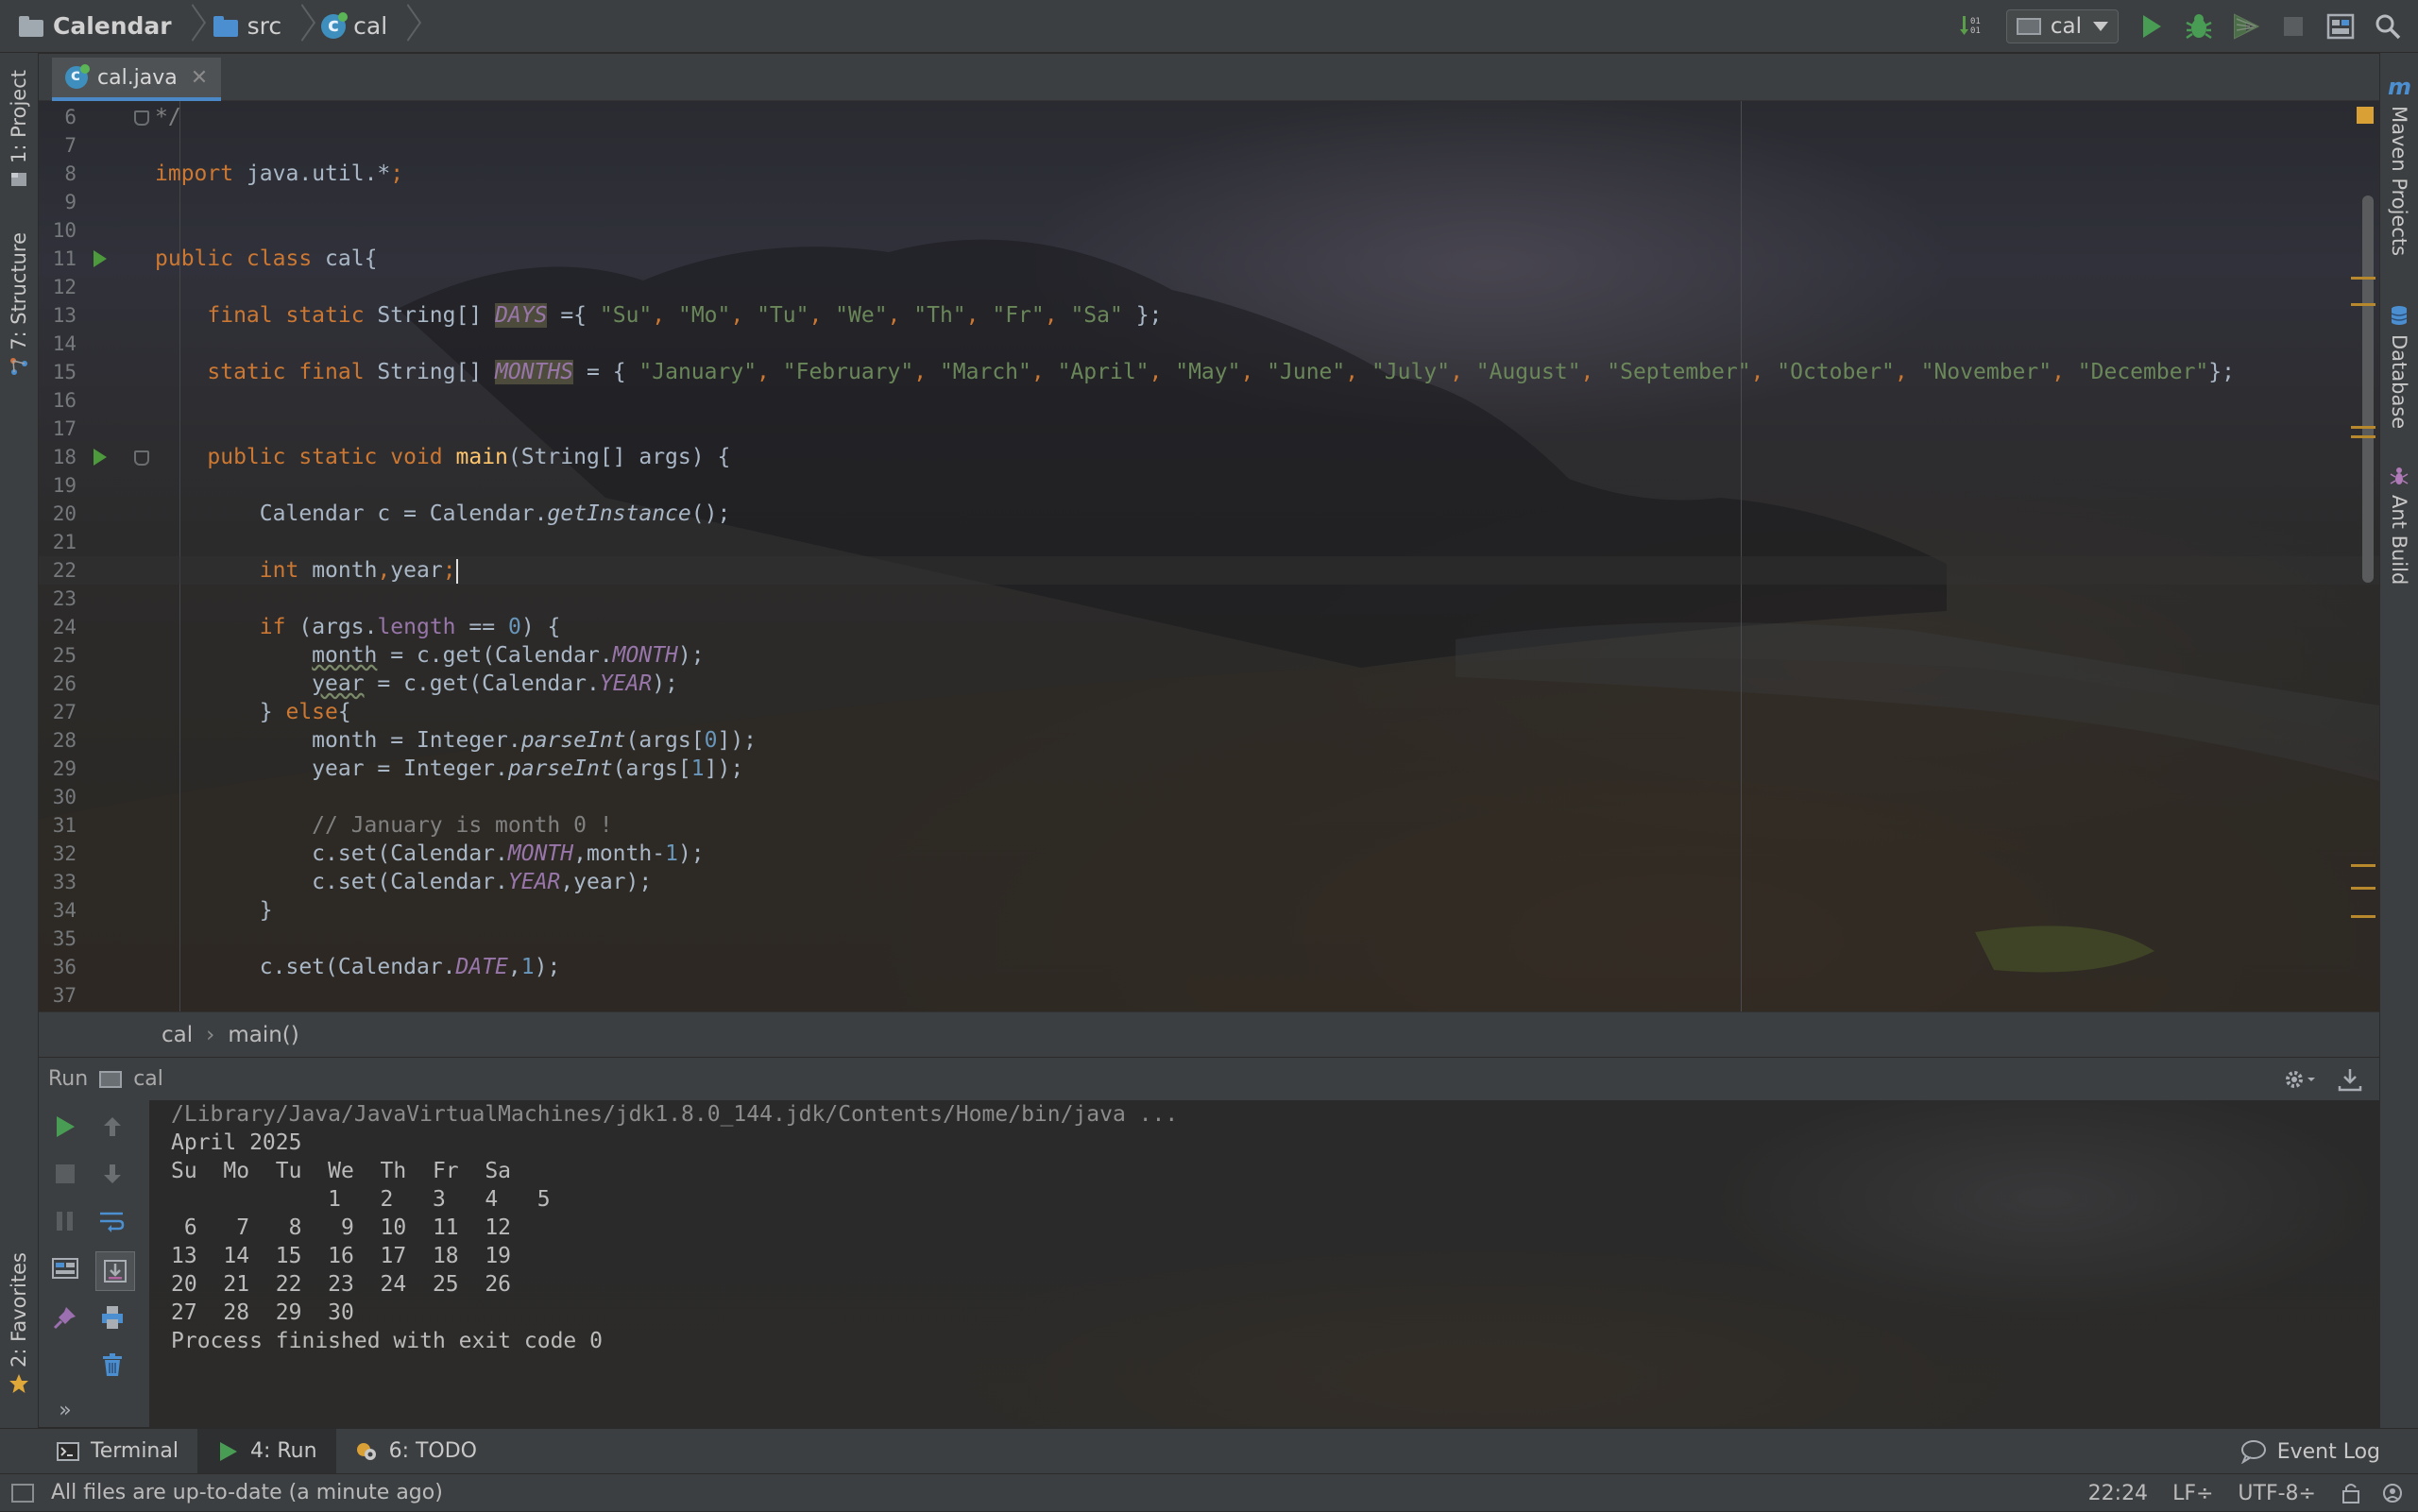 The image size is (2418, 1512). What do you see at coordinates (2277, 1493) in the screenshot?
I see `file-encoding-select: UTF-8÷` at bounding box center [2277, 1493].